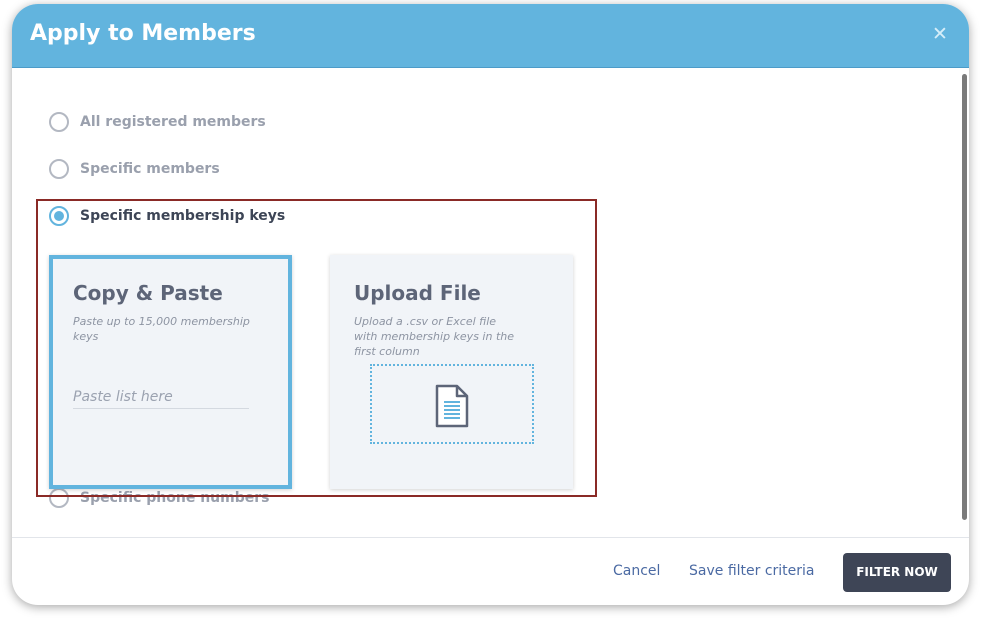  What do you see at coordinates (417, 293) in the screenshot?
I see `upload-file-title: Upload File` at bounding box center [417, 293].